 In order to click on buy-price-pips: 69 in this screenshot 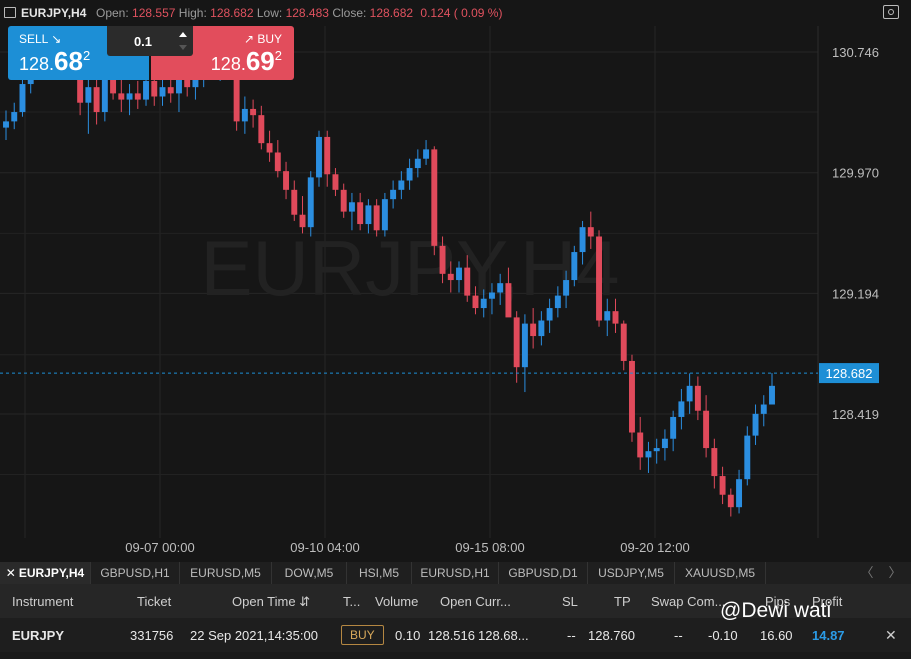, I will do `click(260, 61)`.